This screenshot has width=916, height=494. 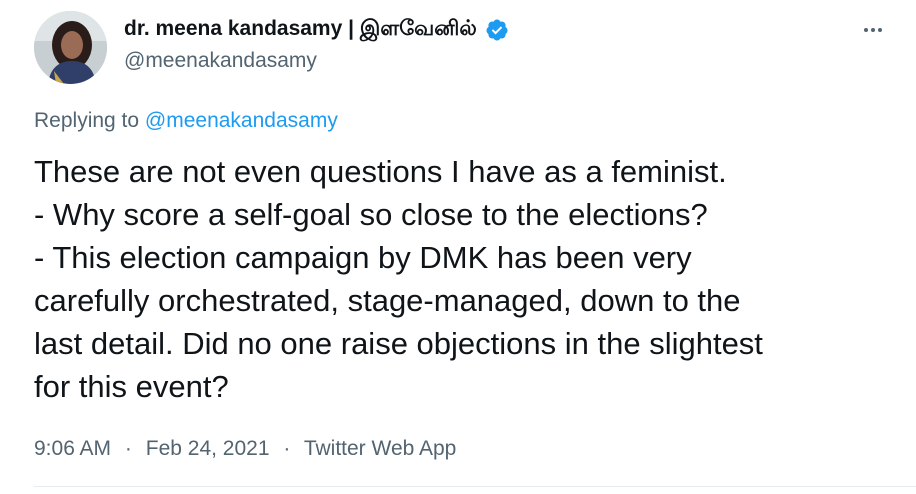 I want to click on divider, so click(x=475, y=486).